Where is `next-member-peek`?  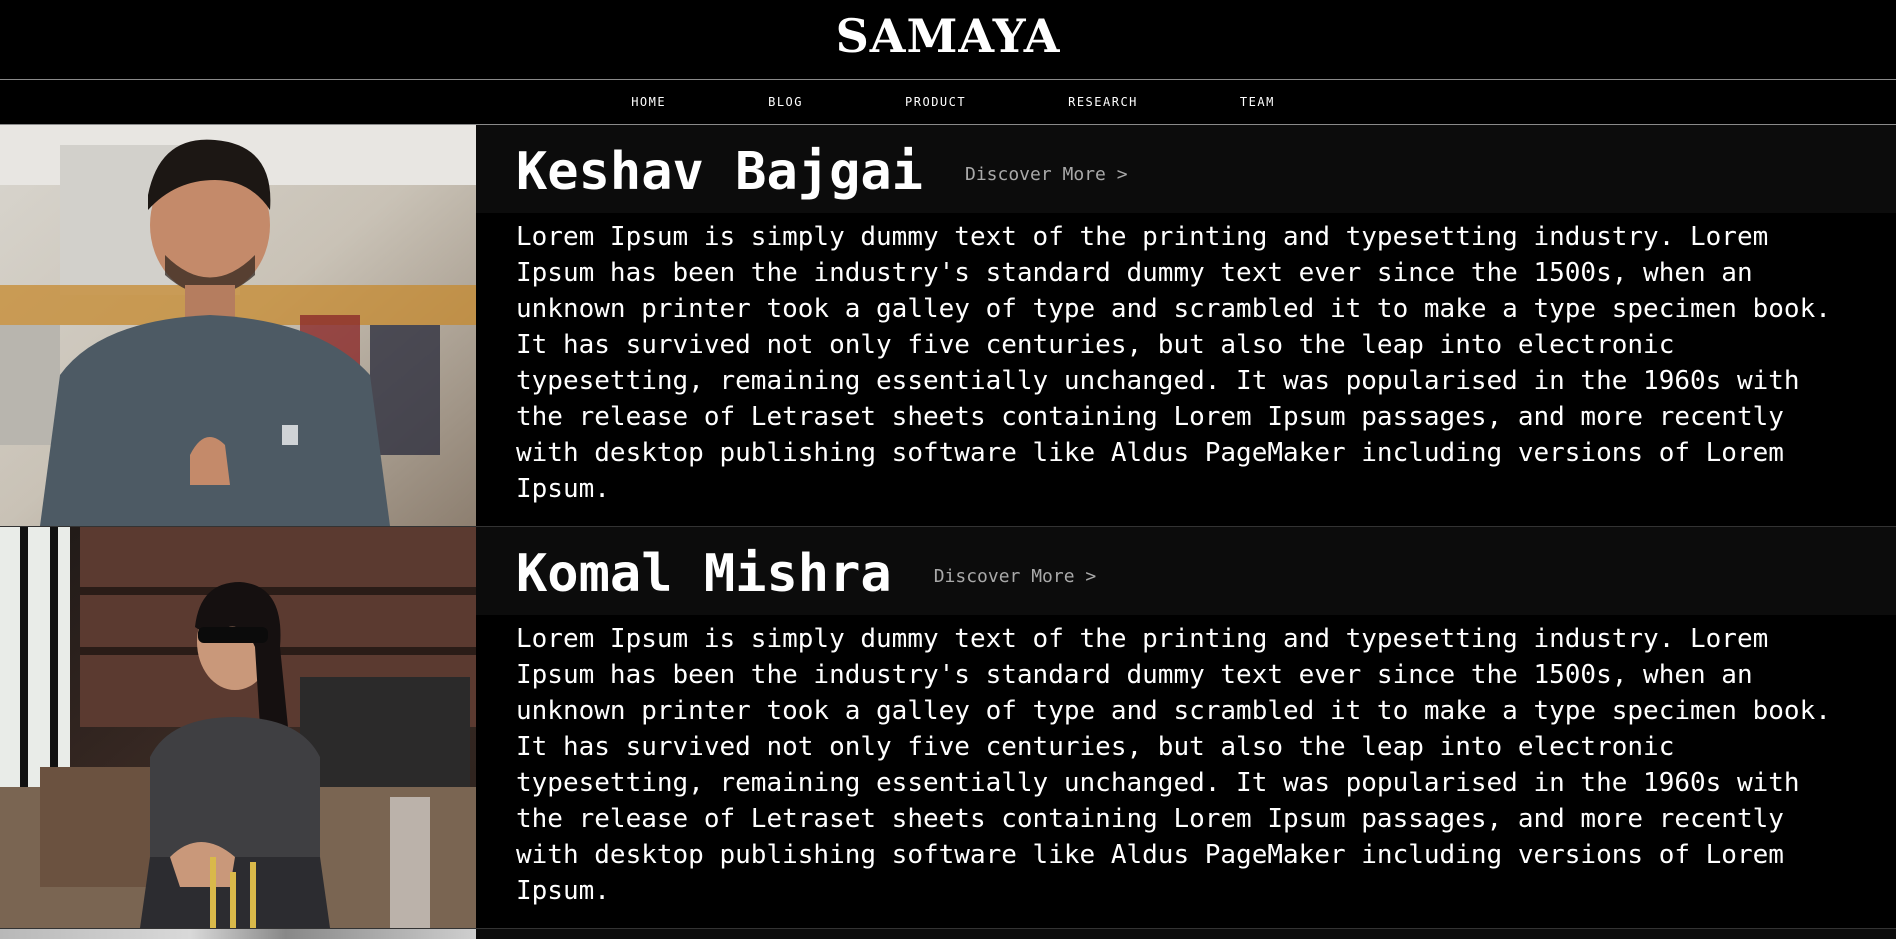
next-member-peek is located at coordinates (948, 934).